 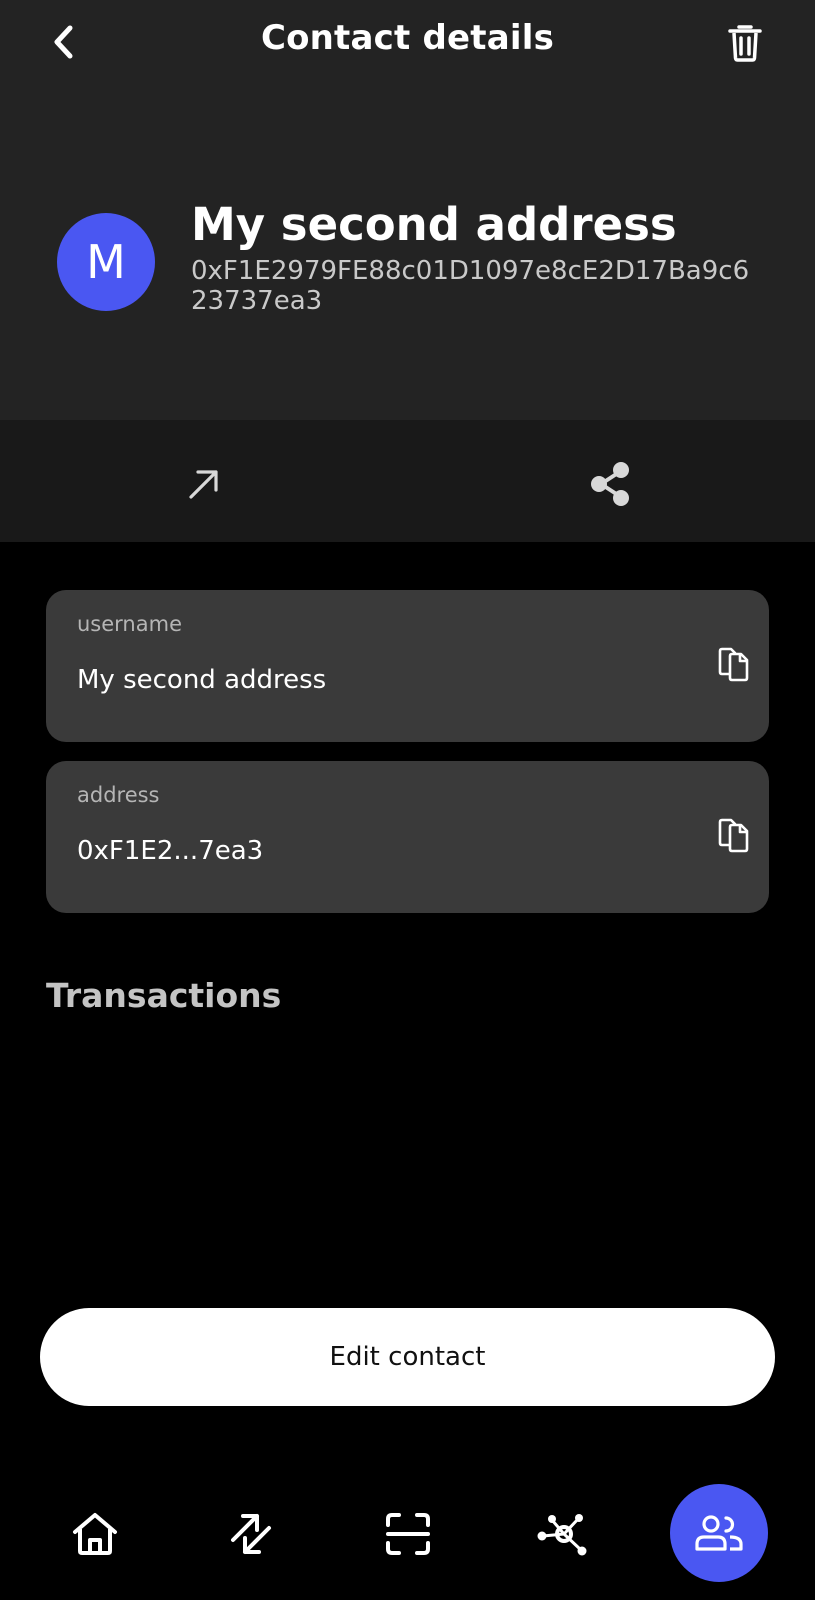 I want to click on avatar: M, so click(x=106, y=262).